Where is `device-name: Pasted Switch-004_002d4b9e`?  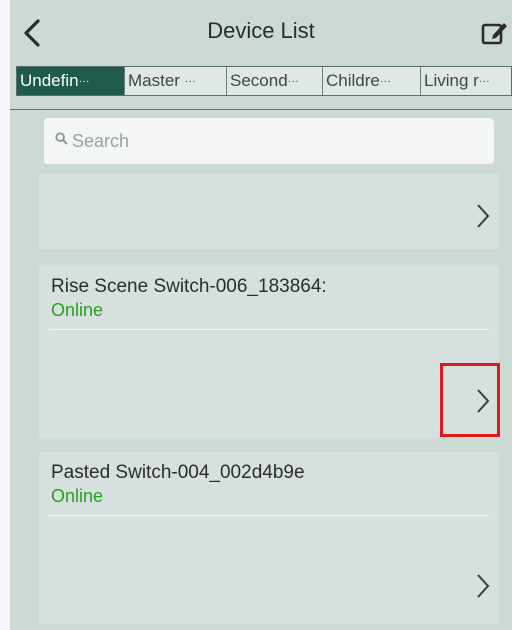 device-name: Pasted Switch-004_002d4b9e is located at coordinates (178, 472).